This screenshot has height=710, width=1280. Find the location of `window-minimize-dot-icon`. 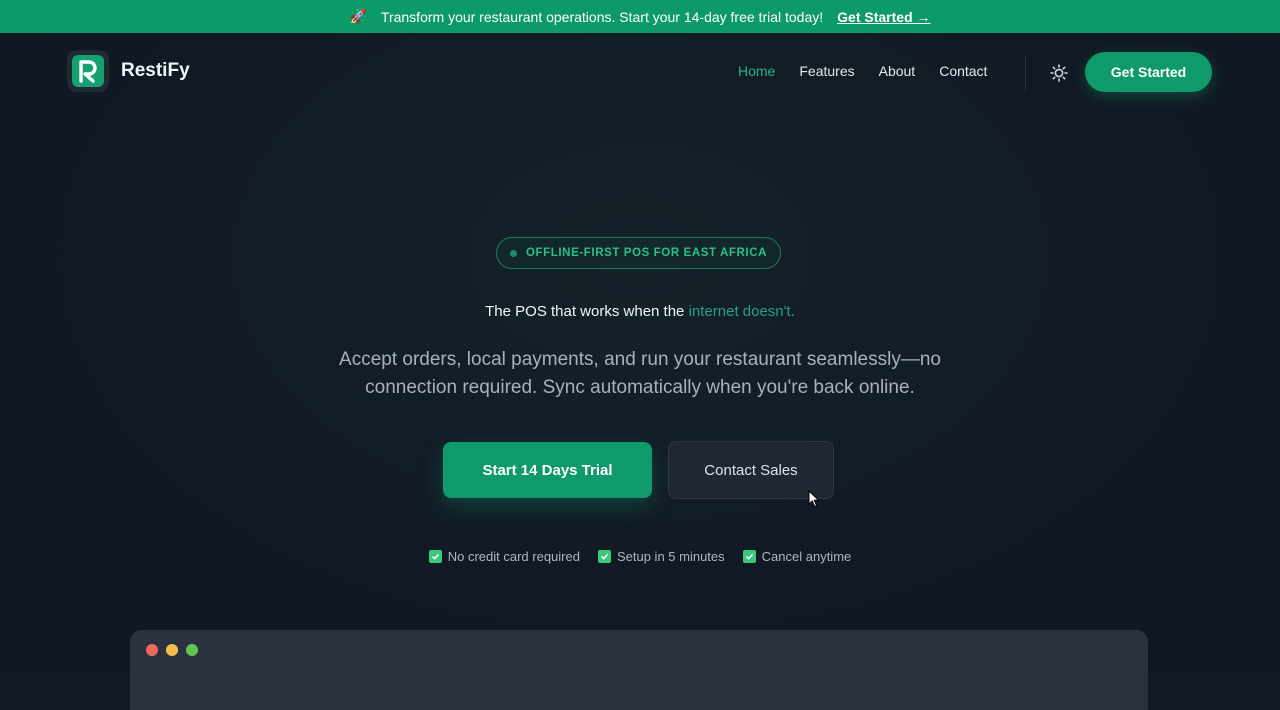

window-minimize-dot-icon is located at coordinates (172, 650).